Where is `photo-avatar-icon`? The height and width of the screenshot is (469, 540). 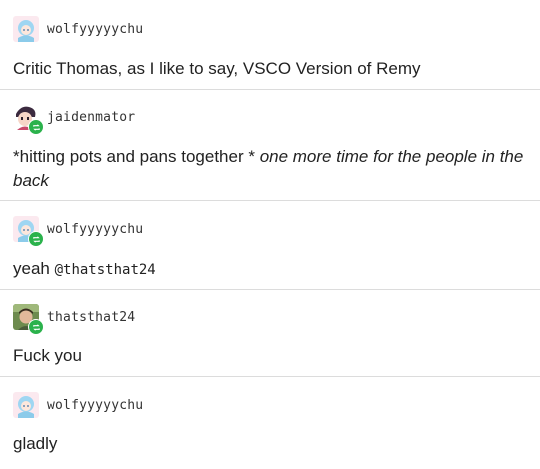 photo-avatar-icon is located at coordinates (28, 319).